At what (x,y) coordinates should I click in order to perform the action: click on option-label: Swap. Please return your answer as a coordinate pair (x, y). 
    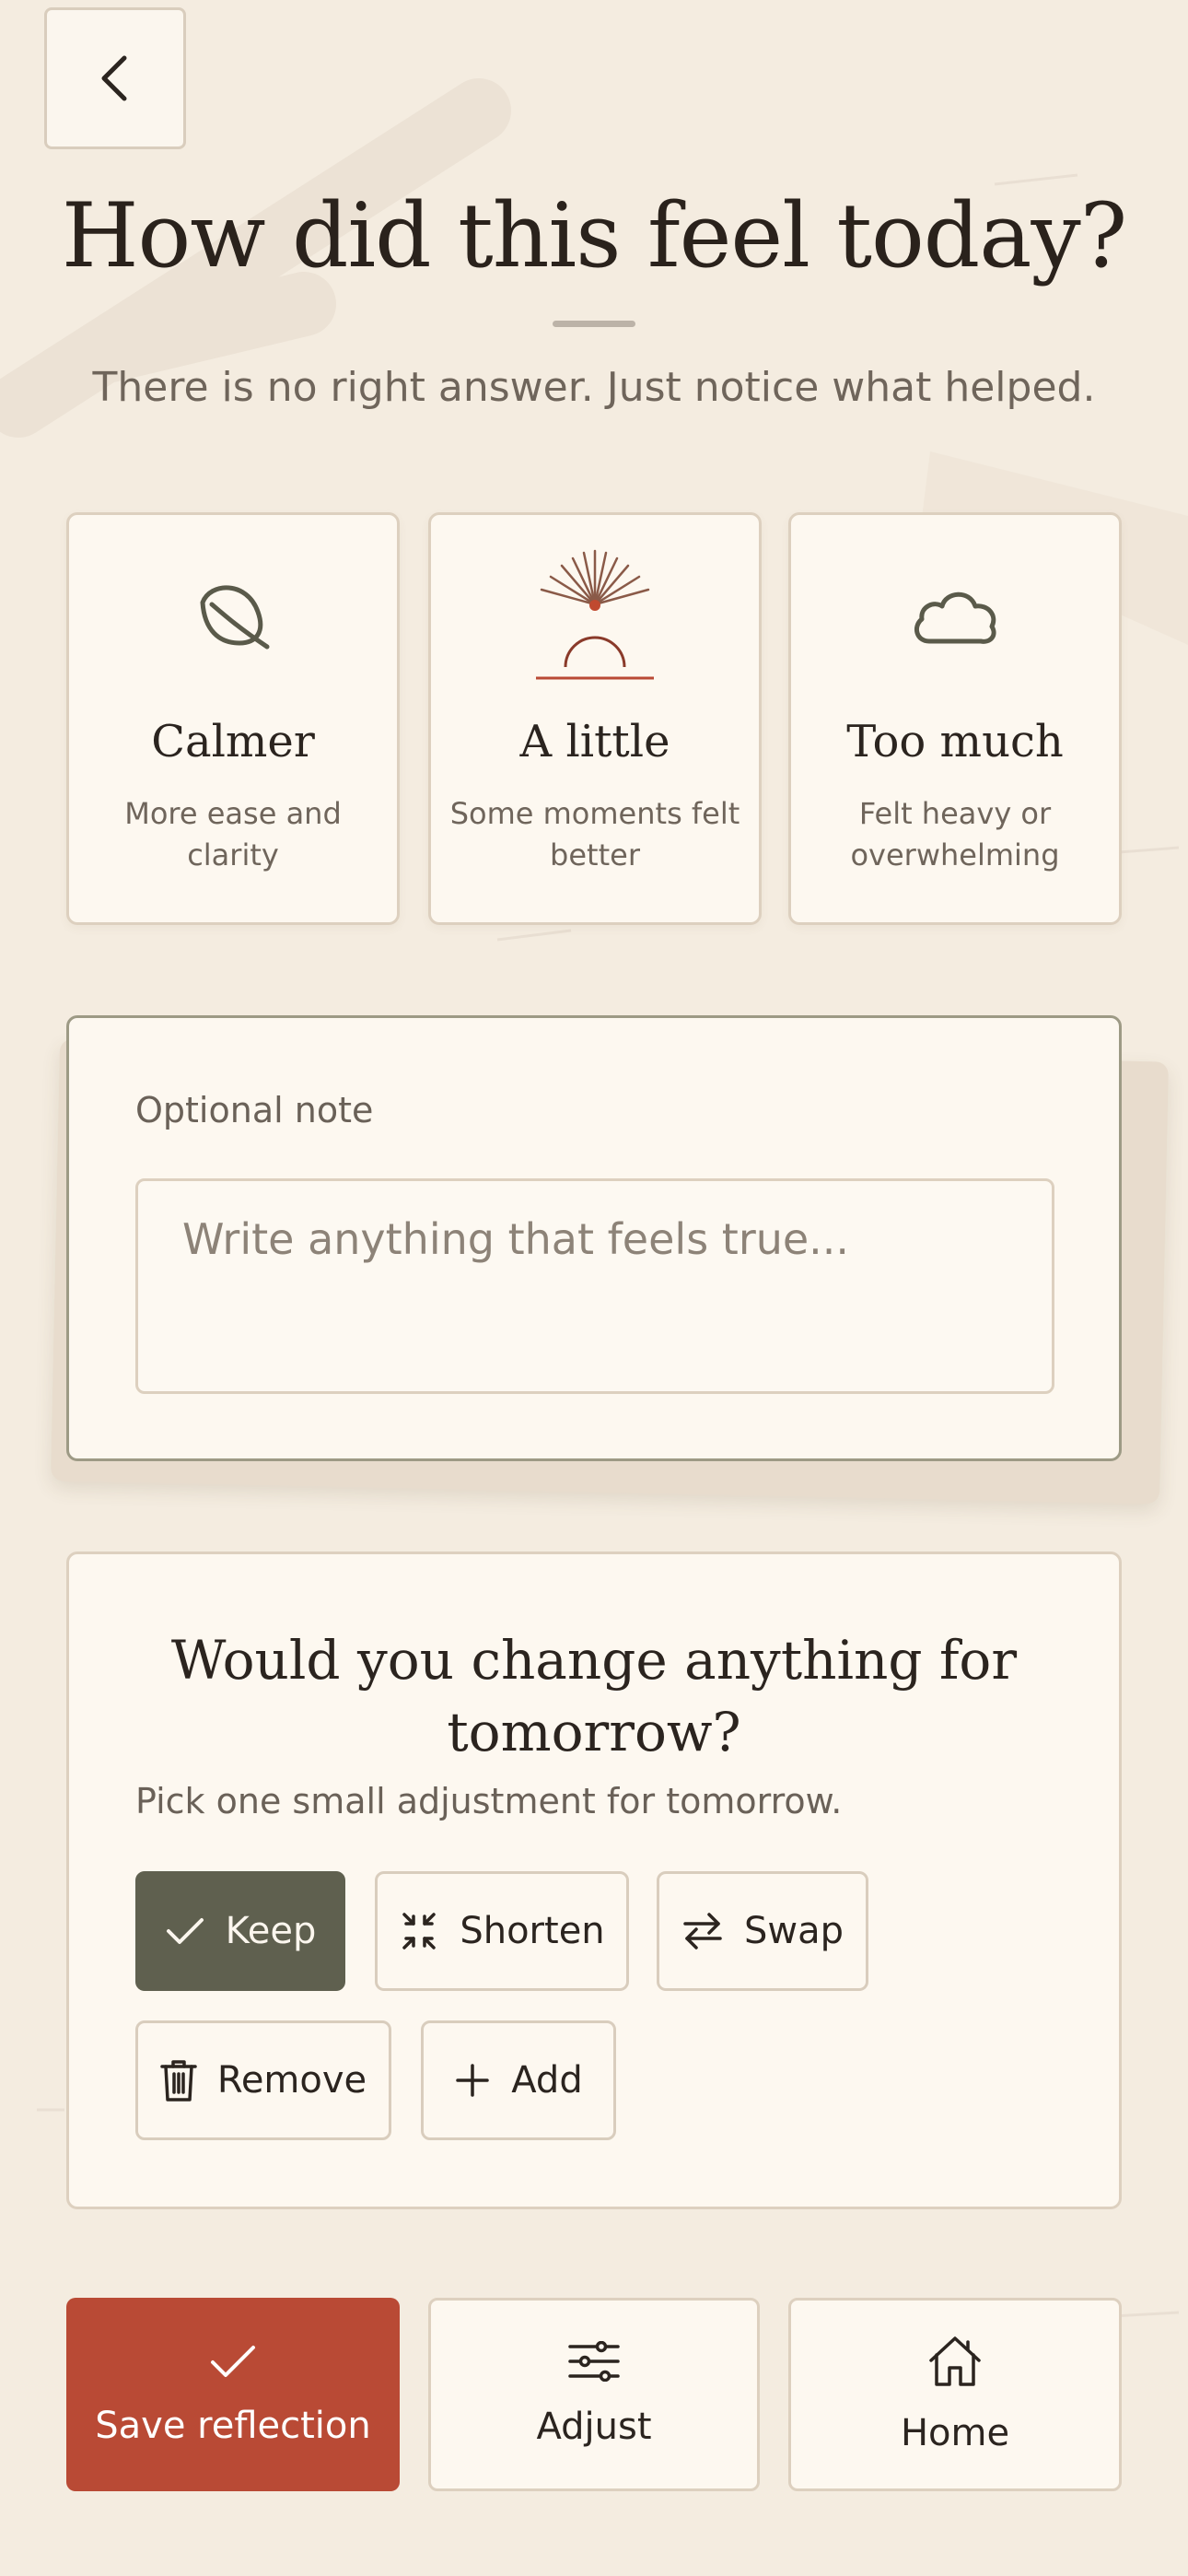
    Looking at the image, I should click on (793, 1931).